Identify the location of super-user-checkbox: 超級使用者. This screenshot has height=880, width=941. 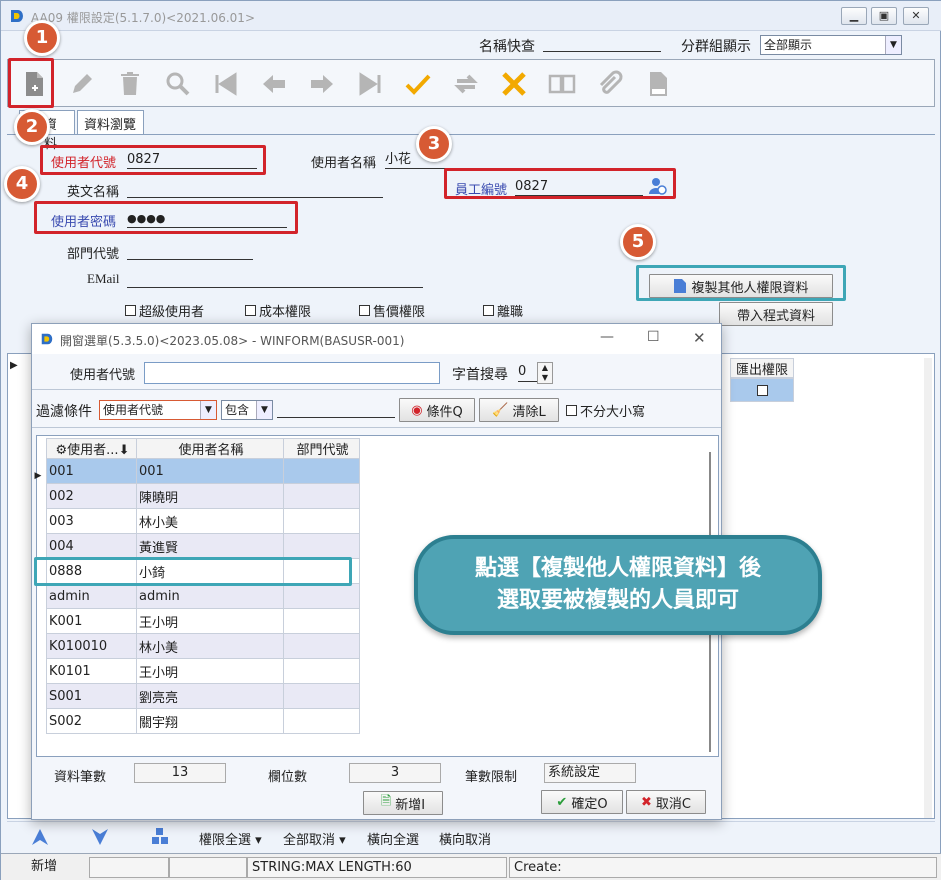
(164, 310).